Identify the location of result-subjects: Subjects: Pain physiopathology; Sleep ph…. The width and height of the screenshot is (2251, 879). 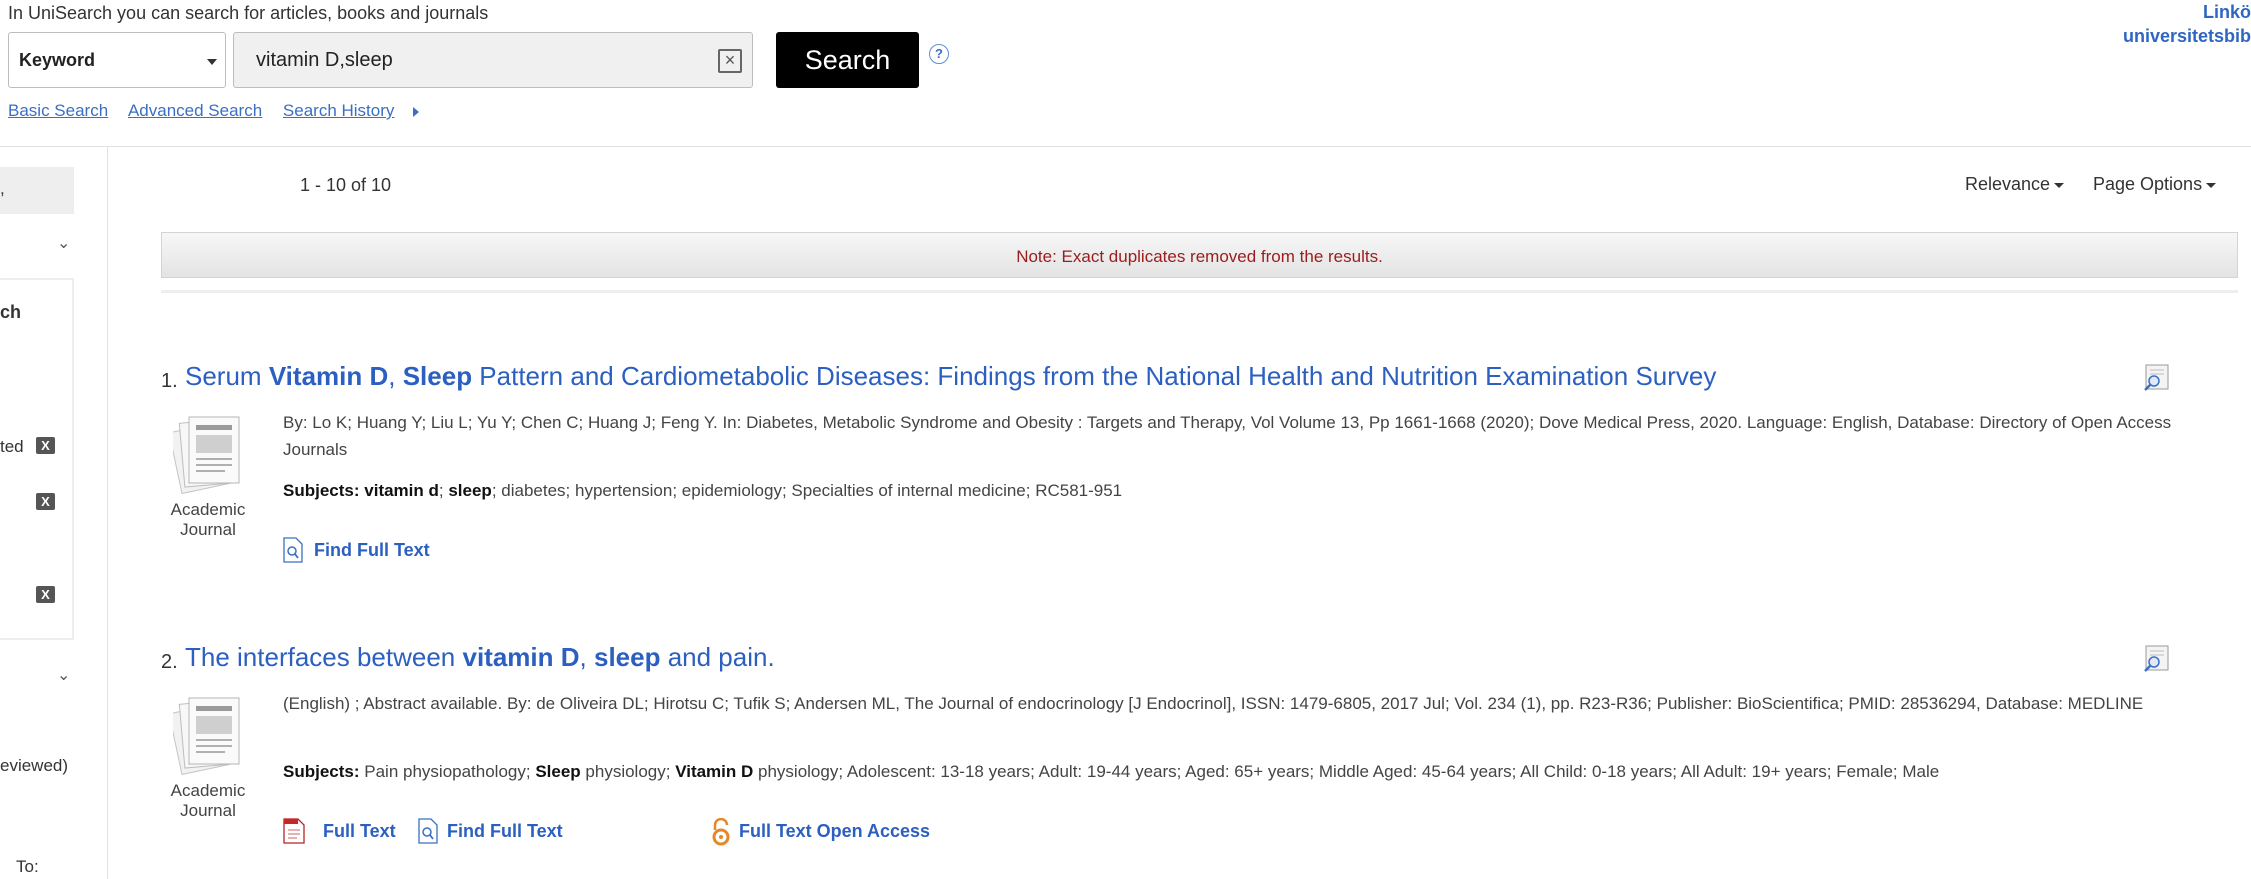
(1111, 771).